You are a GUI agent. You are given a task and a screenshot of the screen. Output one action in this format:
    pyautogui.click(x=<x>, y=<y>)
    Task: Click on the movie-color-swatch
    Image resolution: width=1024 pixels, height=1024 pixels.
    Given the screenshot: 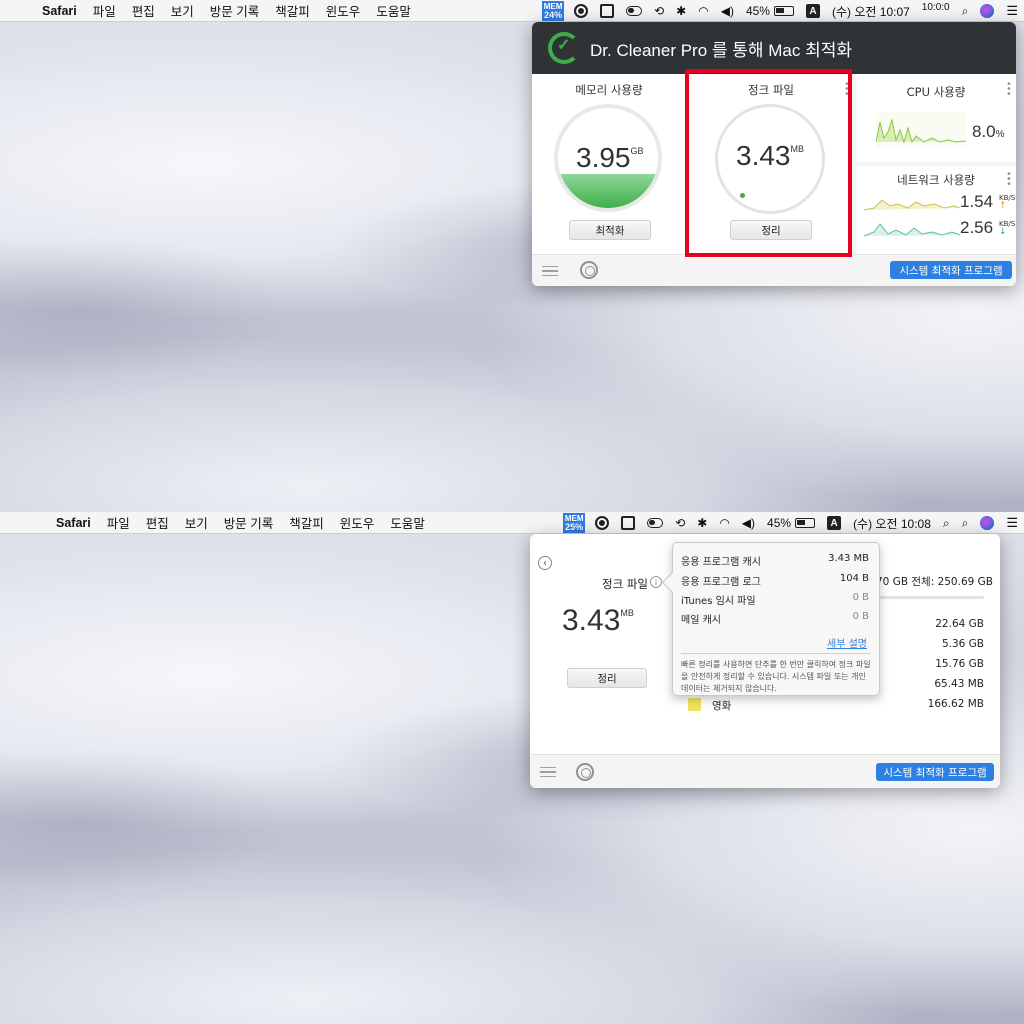 What is the action you would take?
    pyautogui.click(x=694, y=704)
    